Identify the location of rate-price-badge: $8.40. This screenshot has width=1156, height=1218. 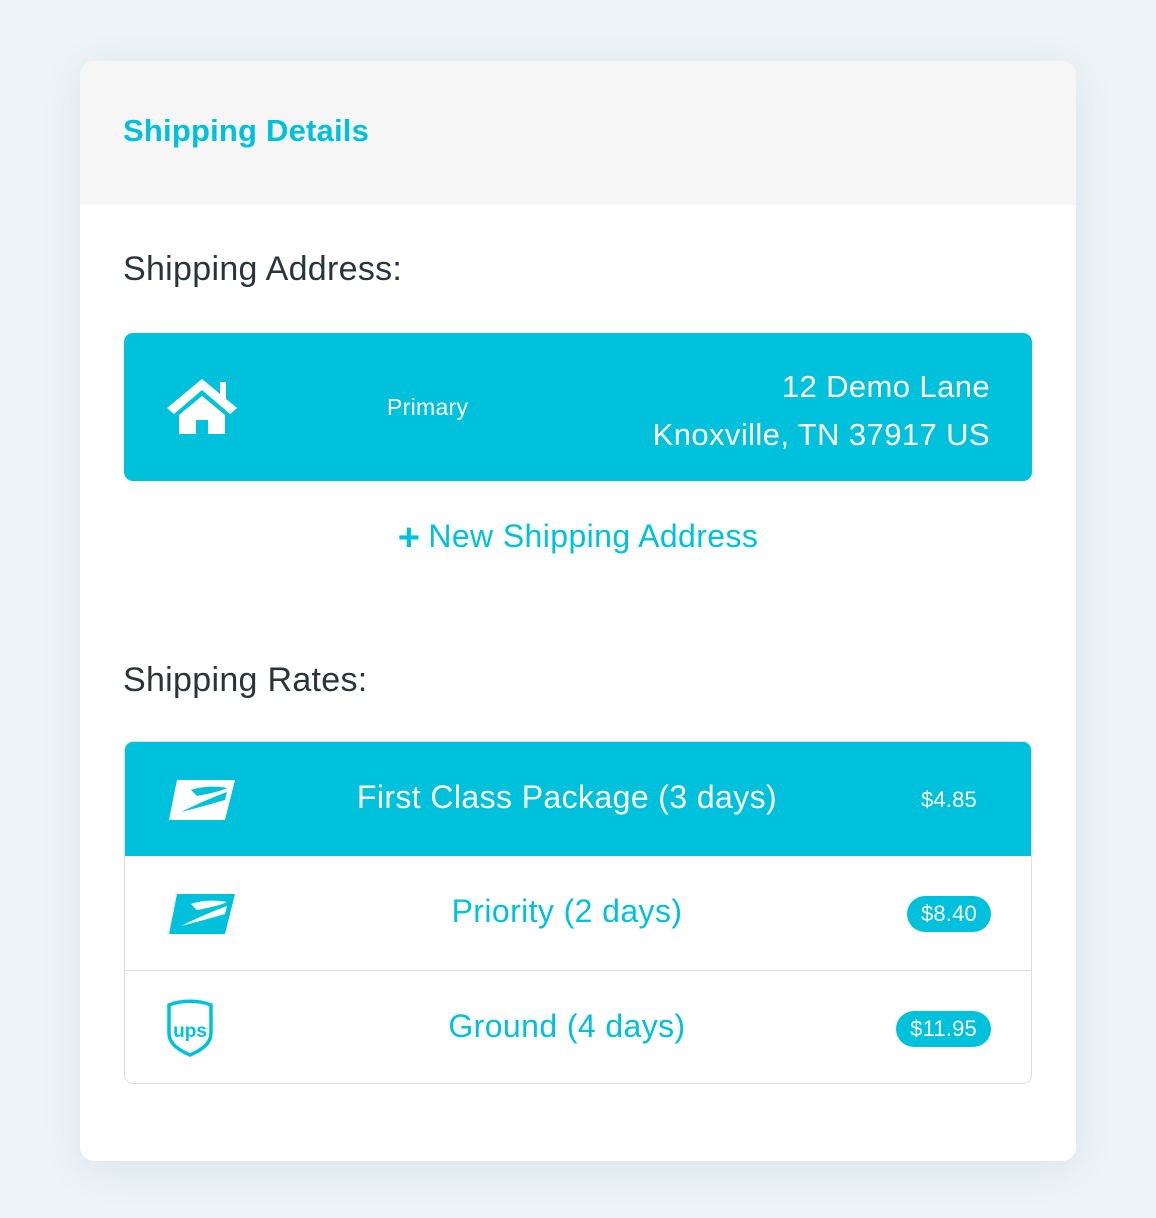
(948, 914).